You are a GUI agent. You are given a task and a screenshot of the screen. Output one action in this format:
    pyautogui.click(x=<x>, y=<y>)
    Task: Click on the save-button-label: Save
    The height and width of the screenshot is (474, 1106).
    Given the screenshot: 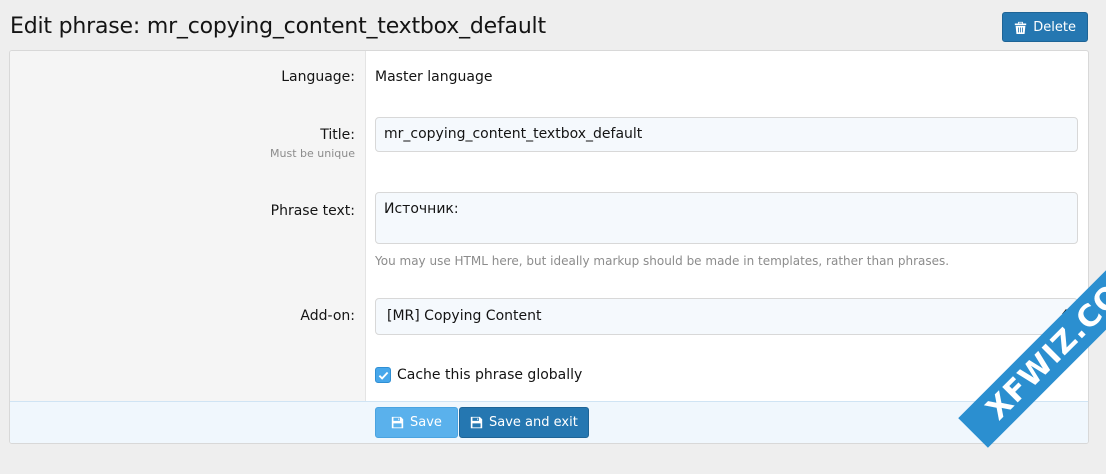 What is the action you would take?
    pyautogui.click(x=426, y=422)
    